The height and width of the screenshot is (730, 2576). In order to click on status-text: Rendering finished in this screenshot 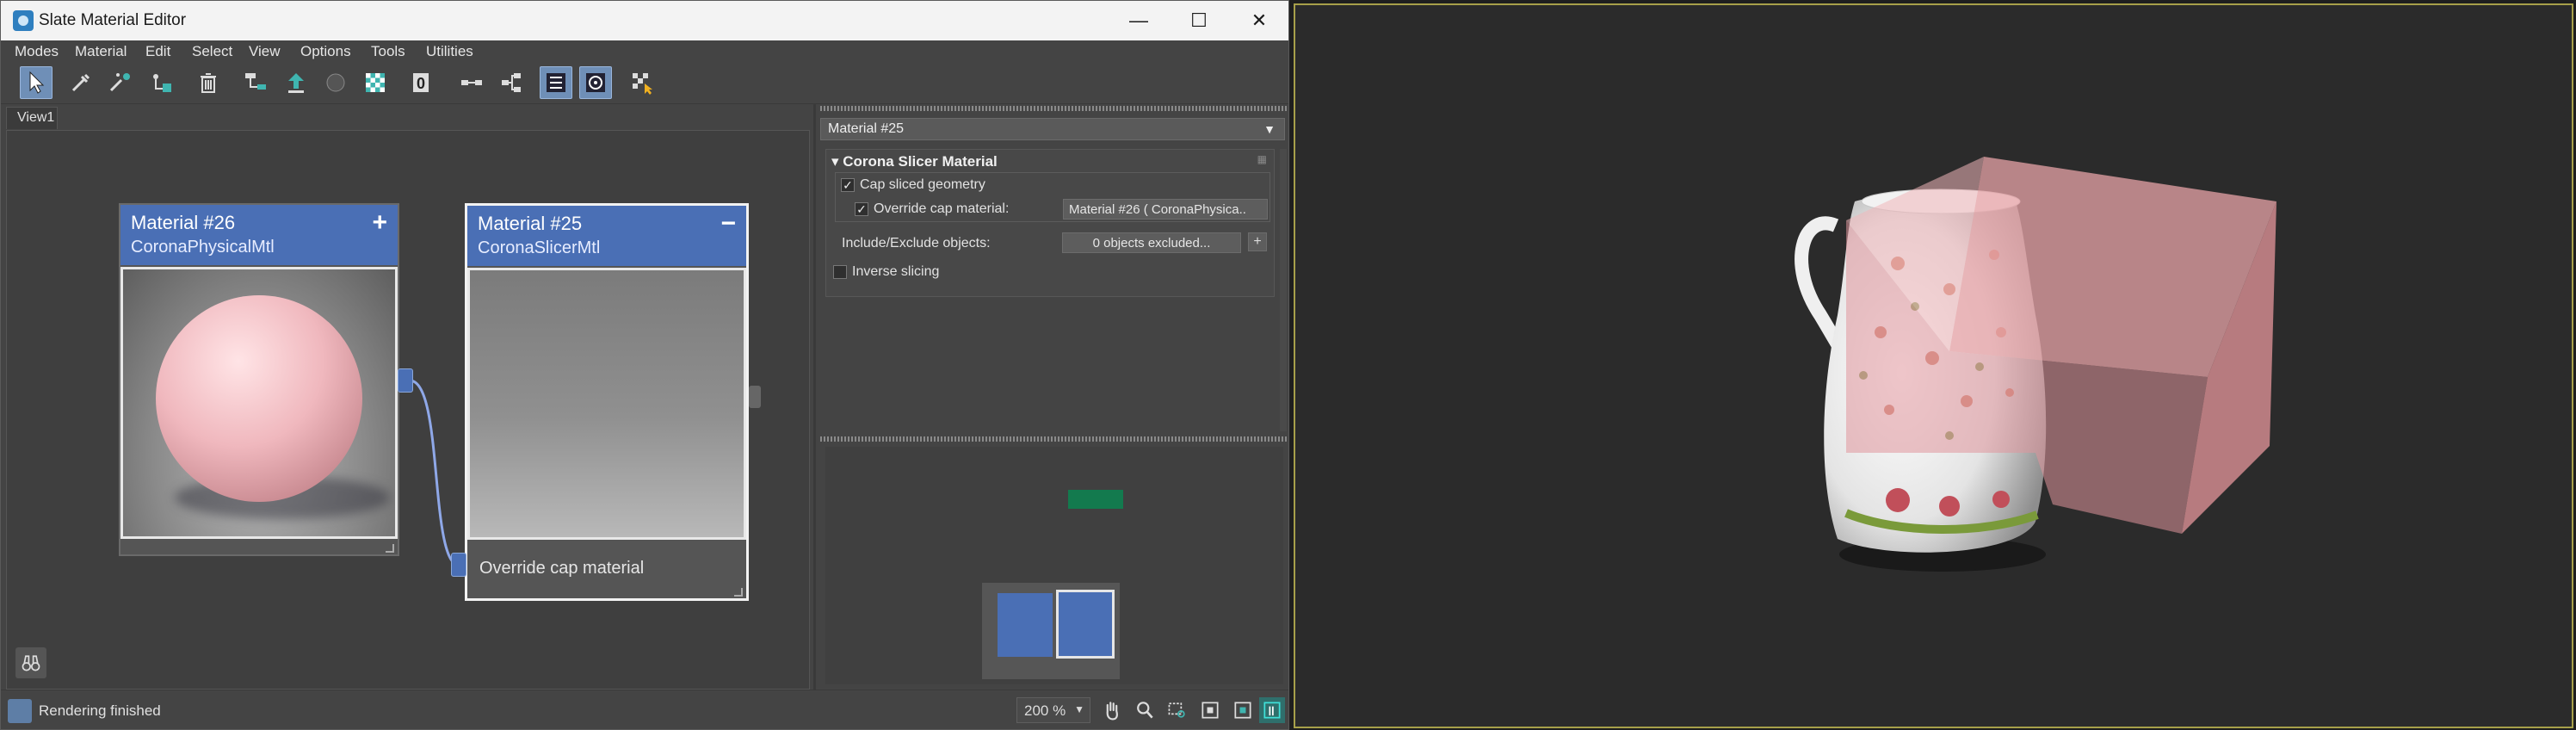, I will do `click(100, 710)`.